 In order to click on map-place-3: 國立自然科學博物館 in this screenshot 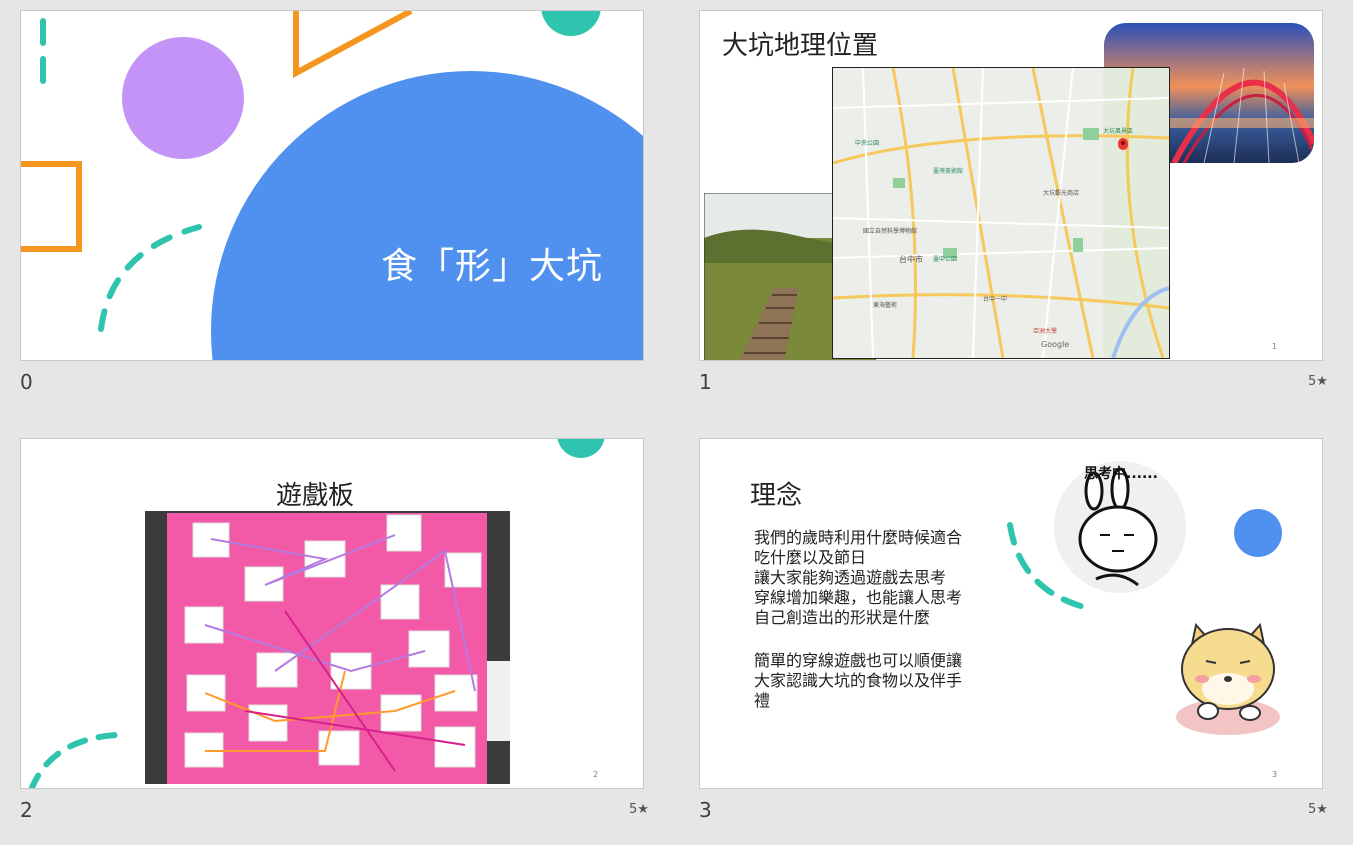, I will do `click(890, 231)`.